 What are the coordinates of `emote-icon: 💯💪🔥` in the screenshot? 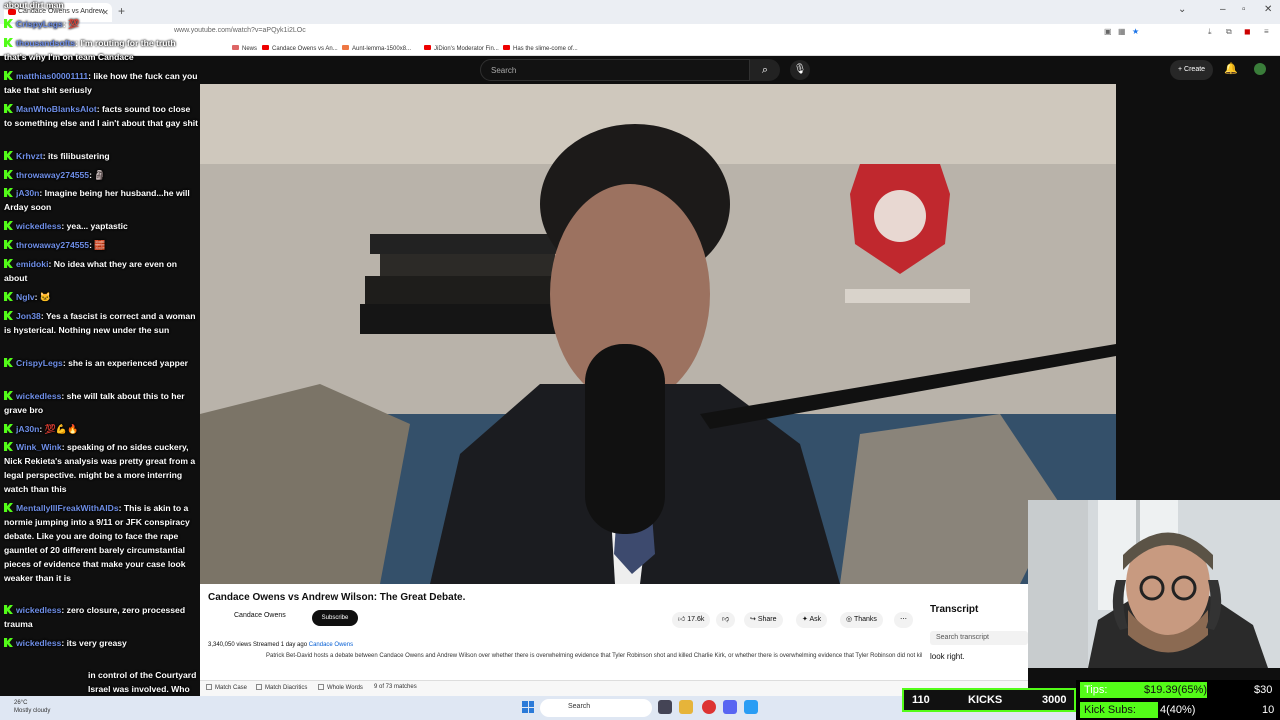 It's located at (61, 429).